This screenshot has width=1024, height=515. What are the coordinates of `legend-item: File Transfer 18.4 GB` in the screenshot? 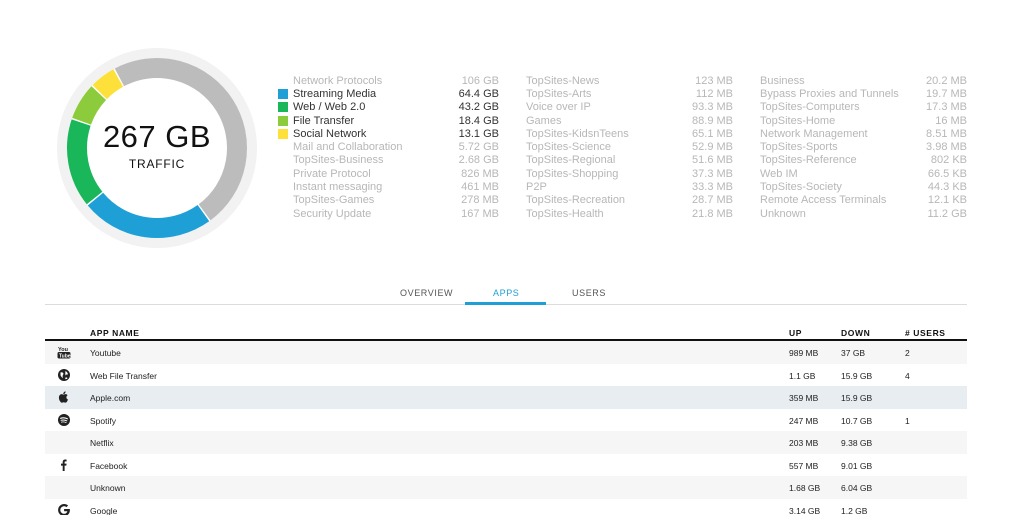 It's located at (388, 120).